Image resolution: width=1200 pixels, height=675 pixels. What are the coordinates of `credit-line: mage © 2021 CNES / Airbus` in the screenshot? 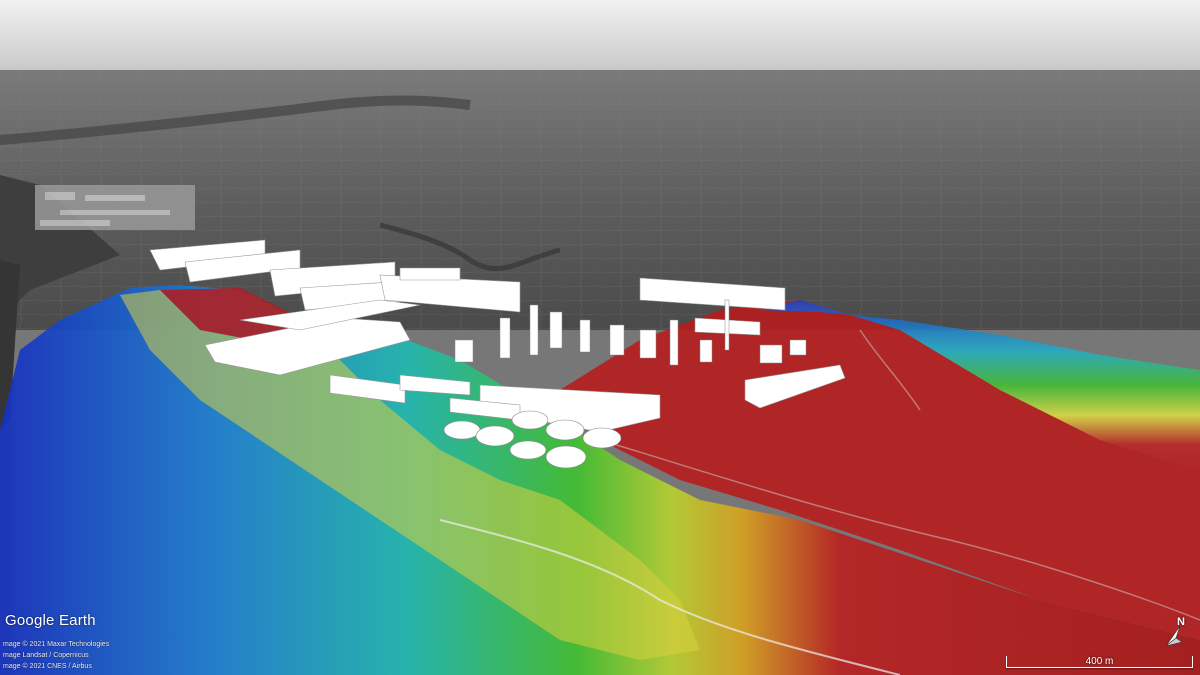 It's located at (47, 666).